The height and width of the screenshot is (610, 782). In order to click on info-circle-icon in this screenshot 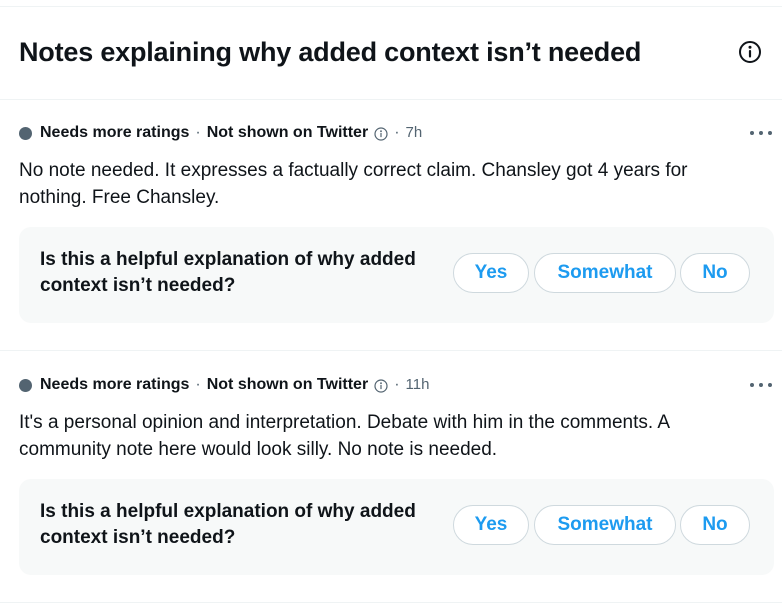, I will do `click(750, 52)`.